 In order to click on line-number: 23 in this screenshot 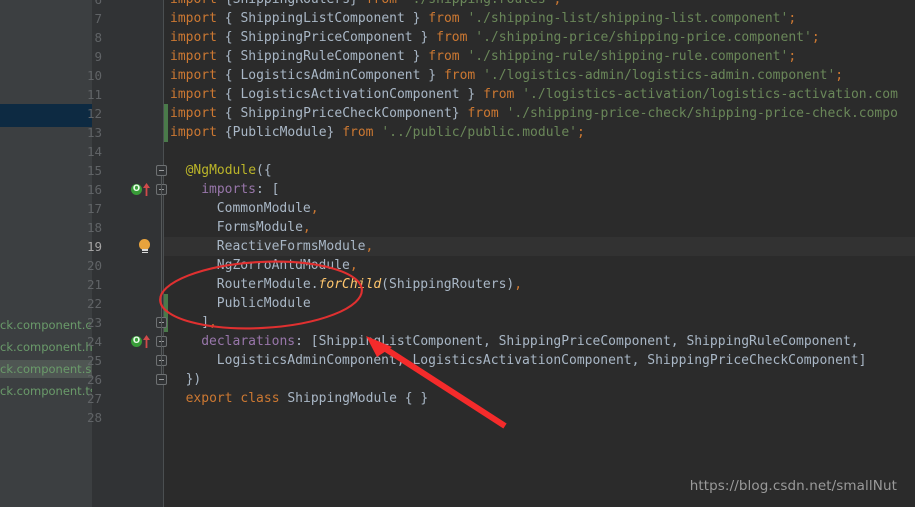, I will do `click(94, 322)`.